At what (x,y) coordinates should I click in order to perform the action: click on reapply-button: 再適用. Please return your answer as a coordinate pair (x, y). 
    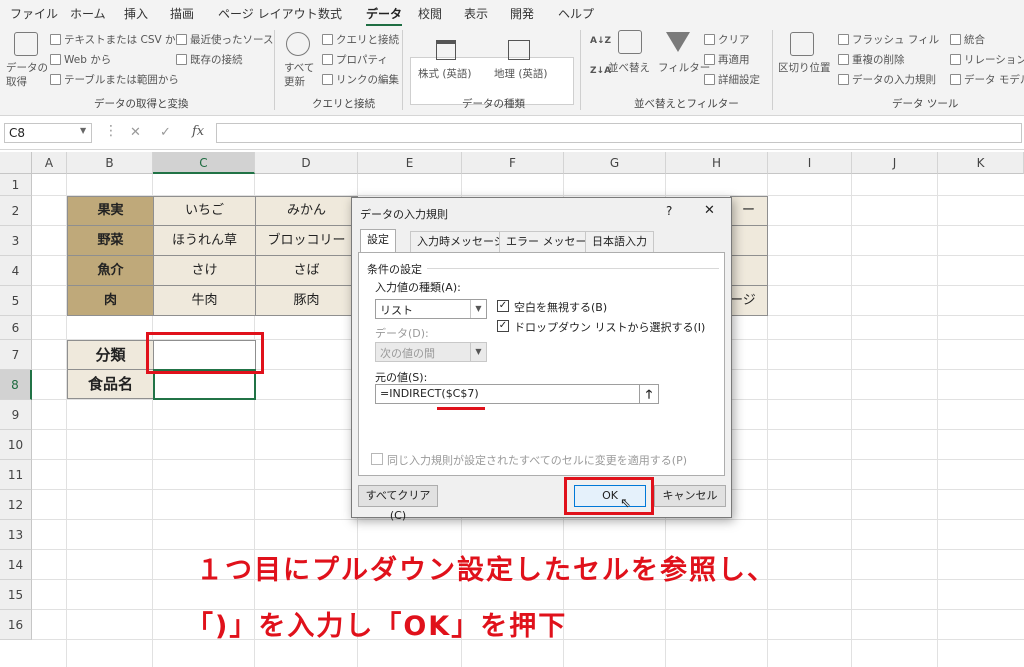
    Looking at the image, I should click on (734, 59).